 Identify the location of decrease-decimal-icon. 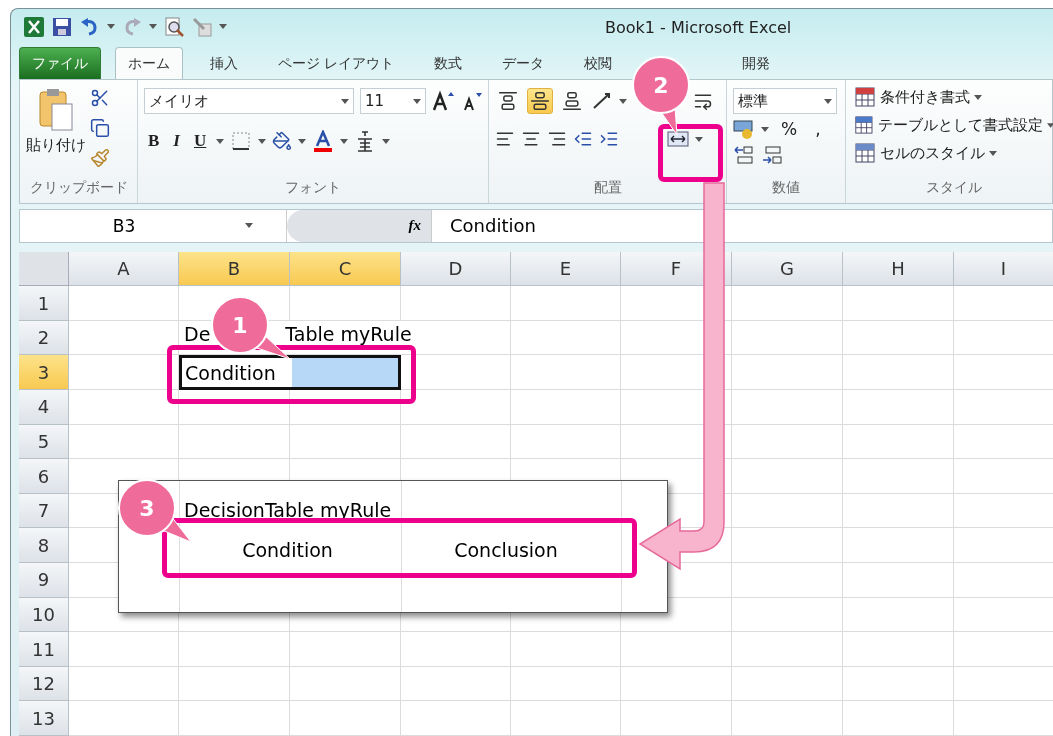
(772, 155).